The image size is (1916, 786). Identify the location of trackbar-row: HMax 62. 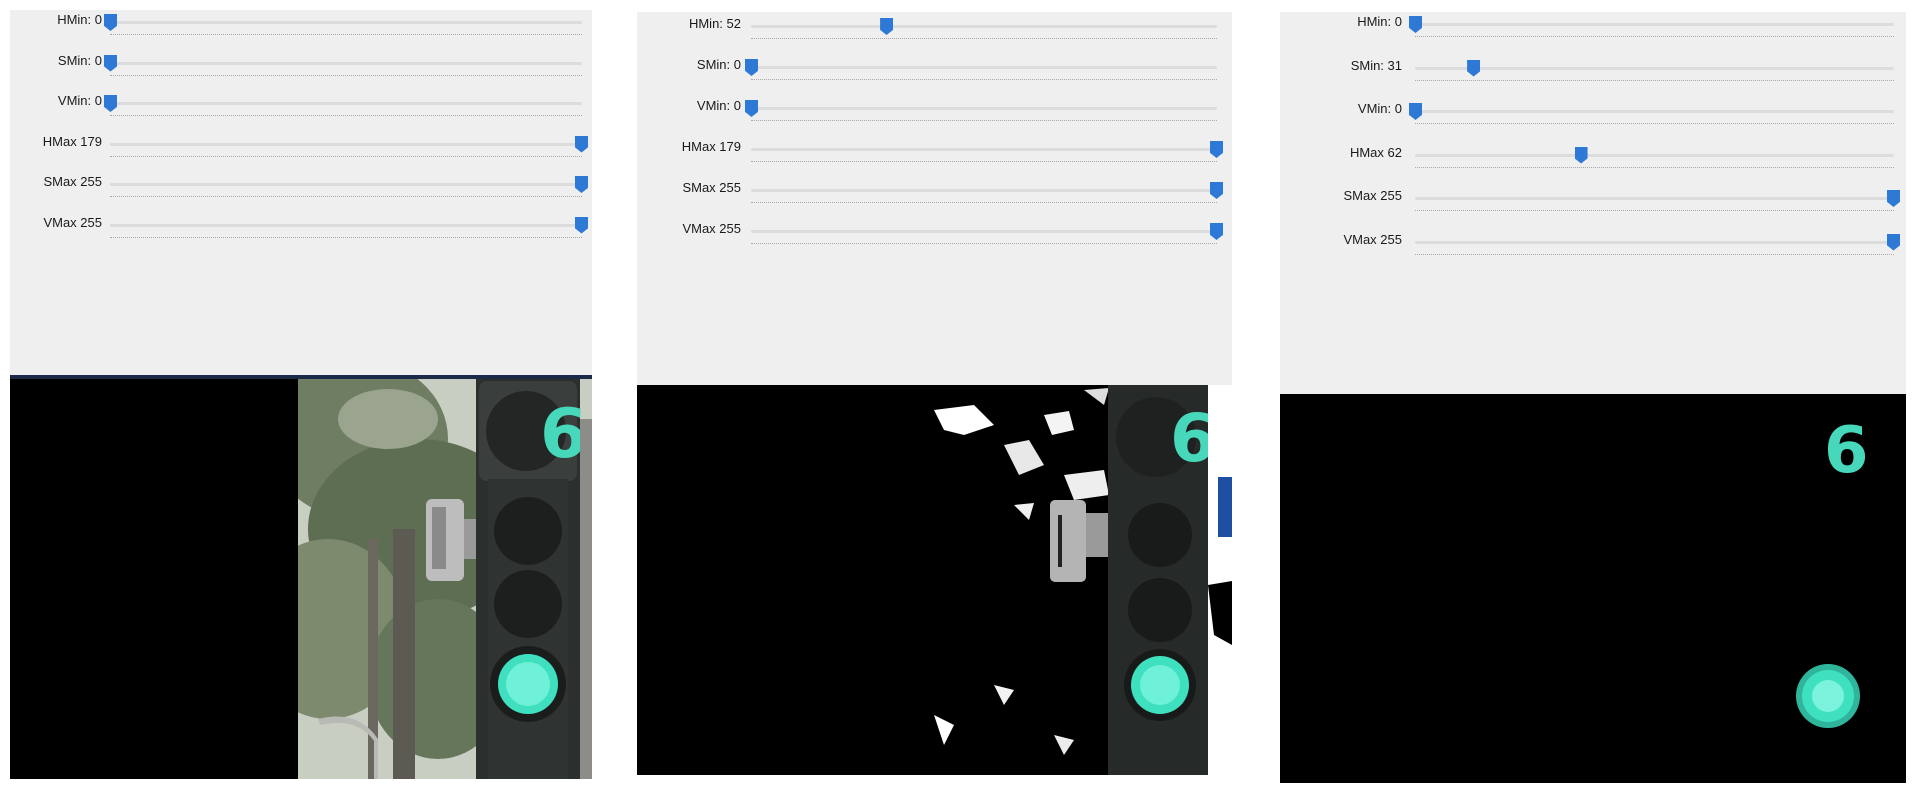
(1593, 157).